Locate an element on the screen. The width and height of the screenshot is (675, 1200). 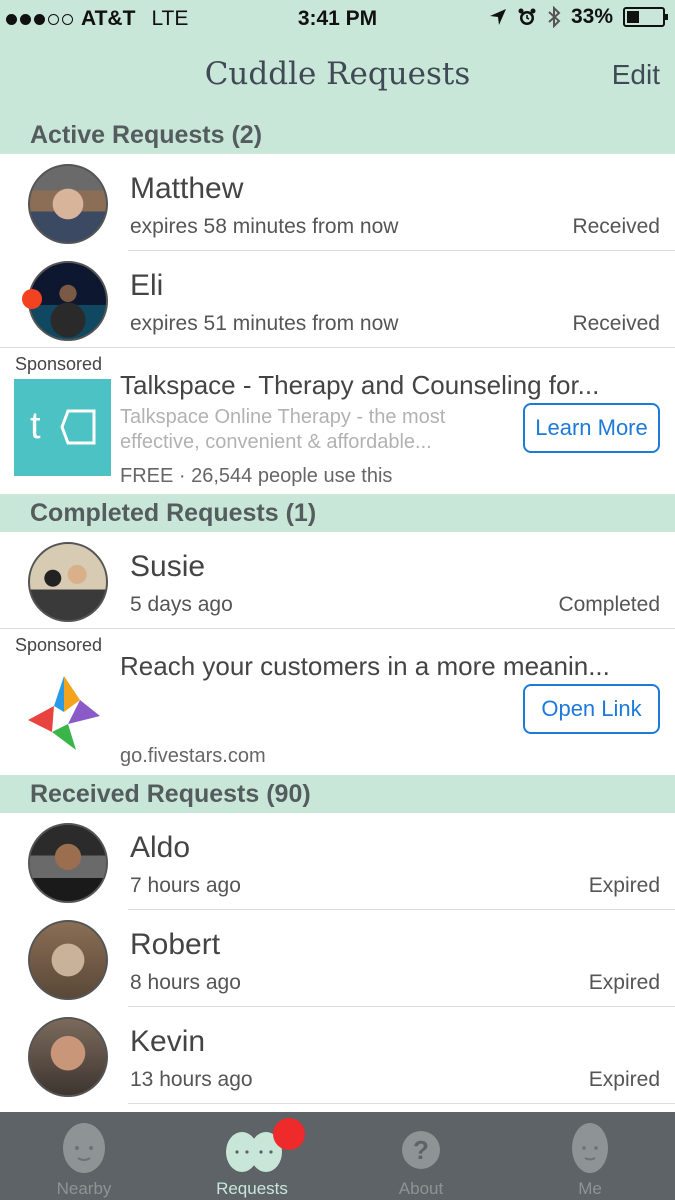
nav-bar: Cuddle Requests Edit is located at coordinates (337, 77).